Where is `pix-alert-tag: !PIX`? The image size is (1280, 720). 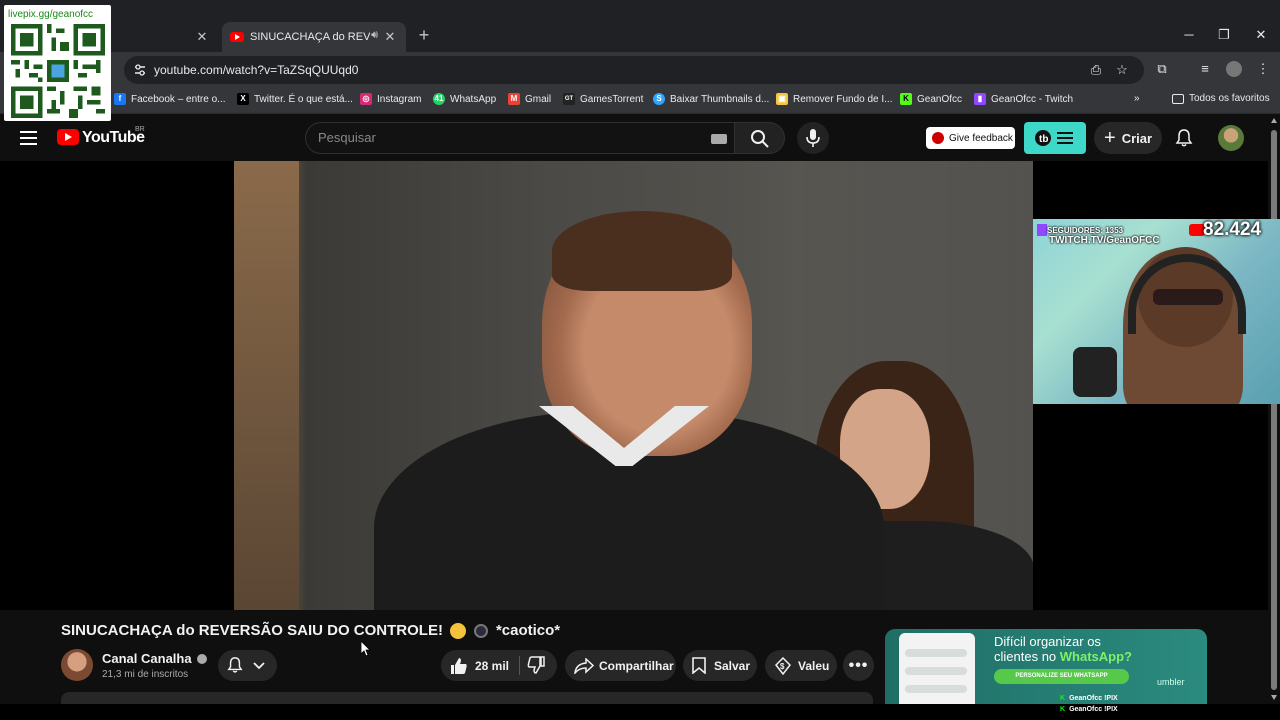
pix-alert-tag: !PIX is located at coordinates (1111, 698).